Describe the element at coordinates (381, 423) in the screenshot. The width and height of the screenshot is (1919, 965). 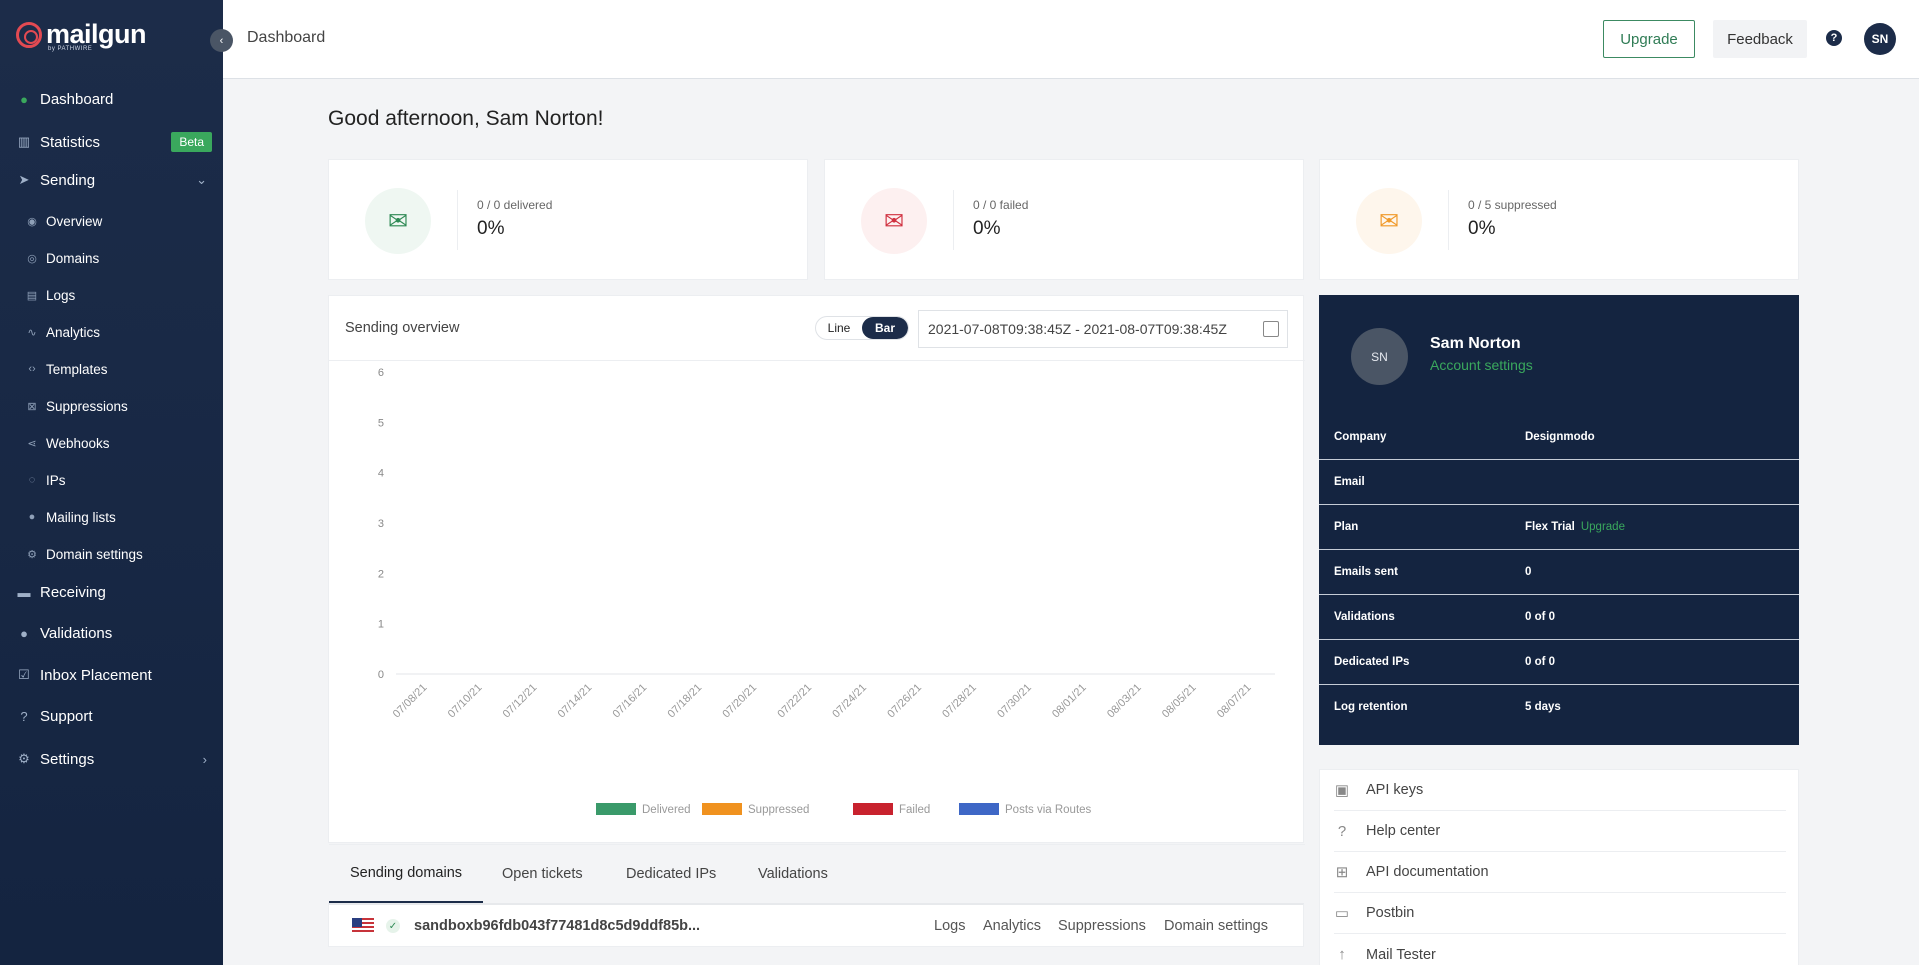
I see `y-tick-label: 5` at that location.